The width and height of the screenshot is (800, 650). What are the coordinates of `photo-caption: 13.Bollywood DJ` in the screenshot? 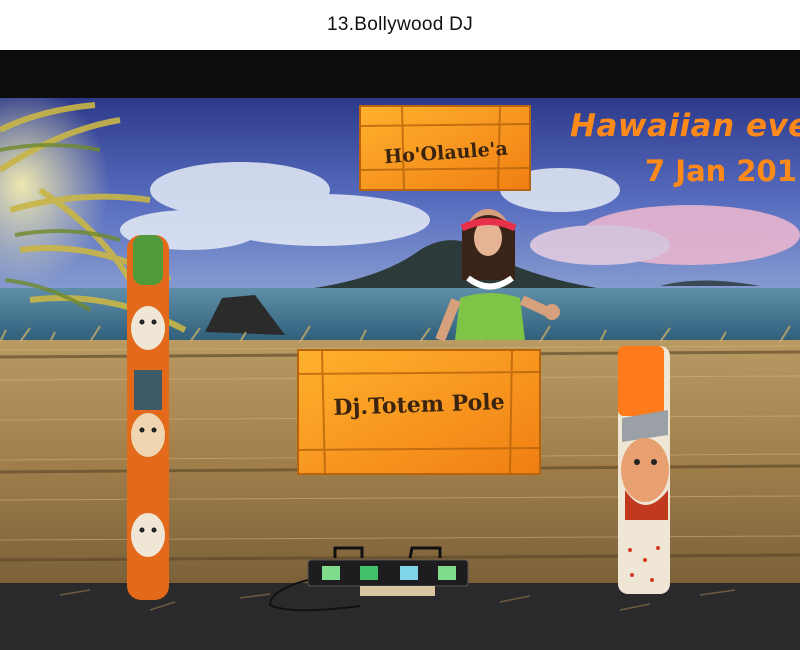 It's located at (400, 25).